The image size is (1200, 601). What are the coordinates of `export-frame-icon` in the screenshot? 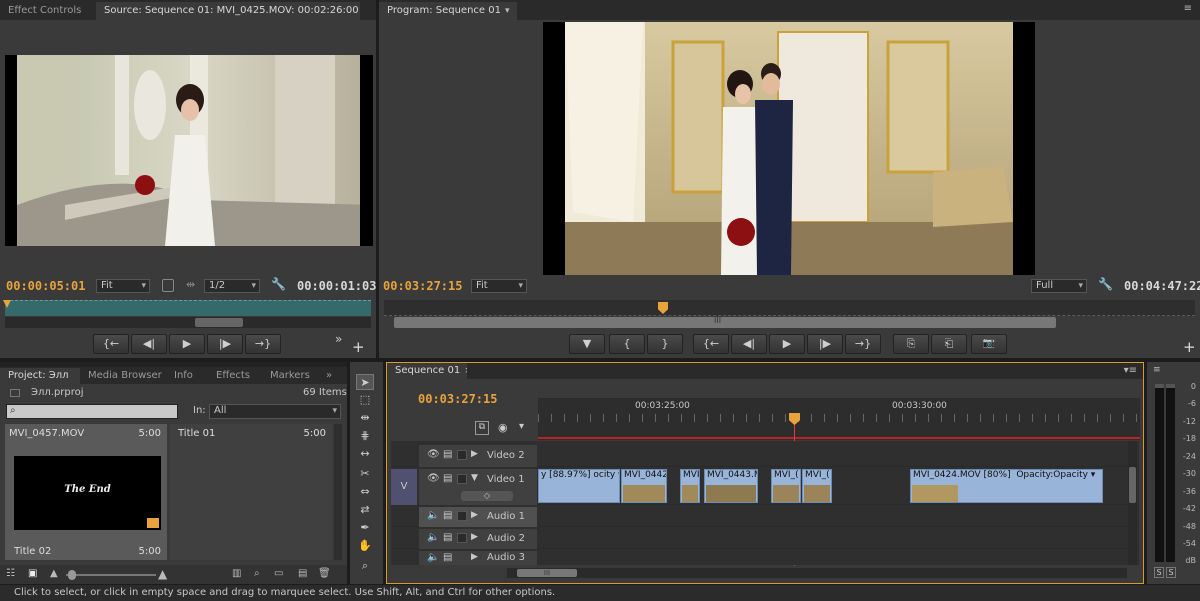 It's located at (168, 285).